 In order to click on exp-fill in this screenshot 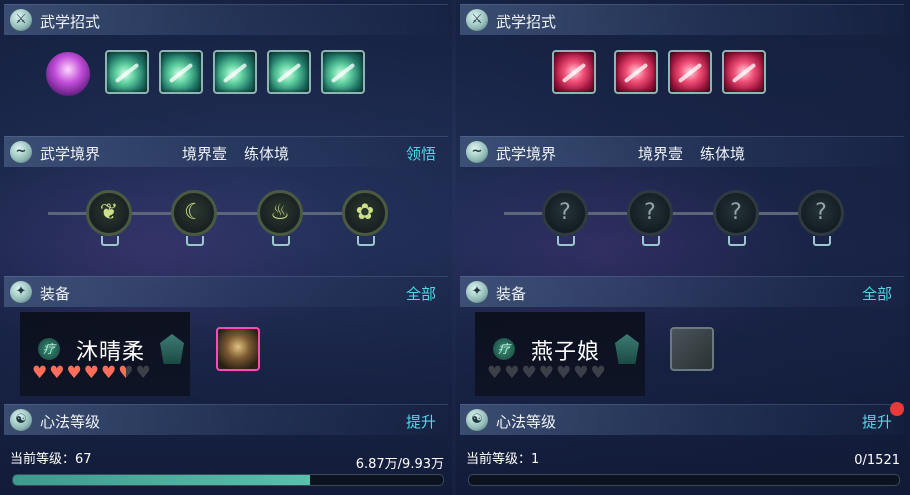, I will do `click(161, 480)`.